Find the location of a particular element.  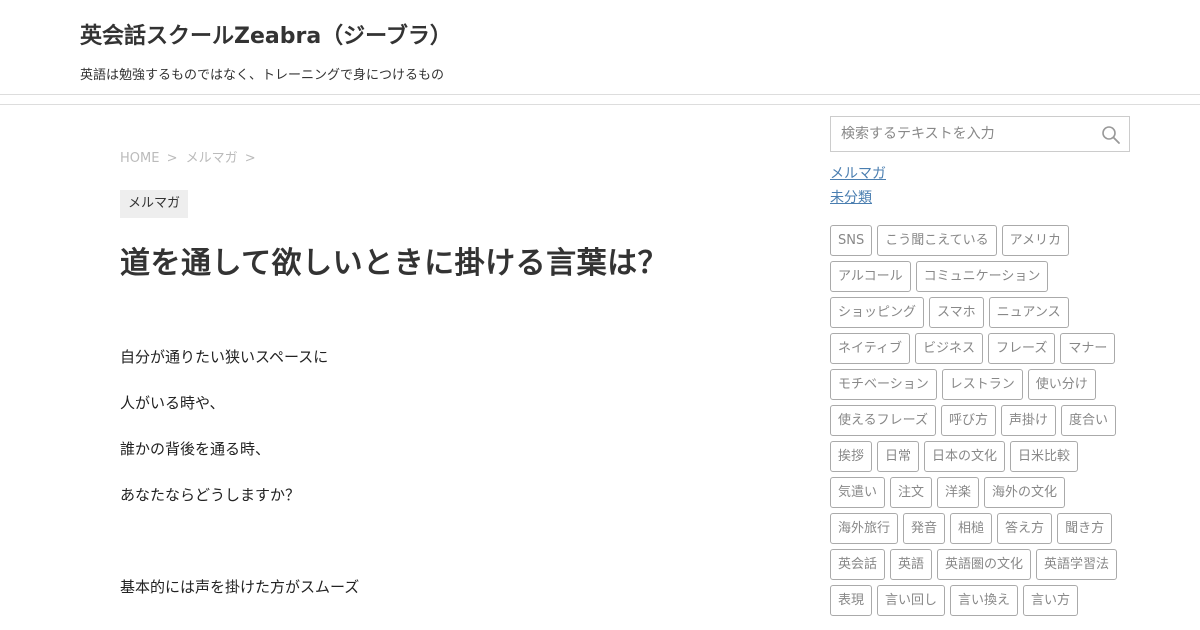

tag-link: 洋楽 is located at coordinates (958, 492).